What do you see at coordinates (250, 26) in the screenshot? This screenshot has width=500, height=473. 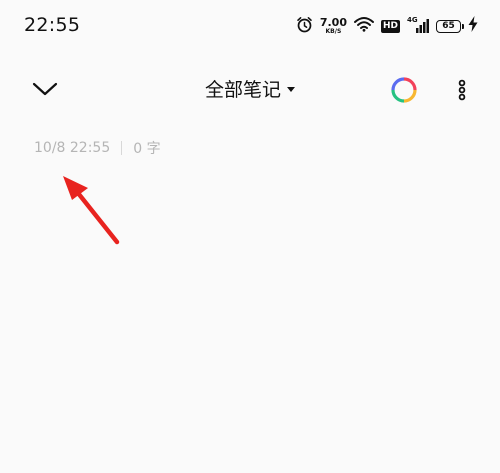 I see `status-bar: 22:55 7.00 KB/S HD 4G 65` at bounding box center [250, 26].